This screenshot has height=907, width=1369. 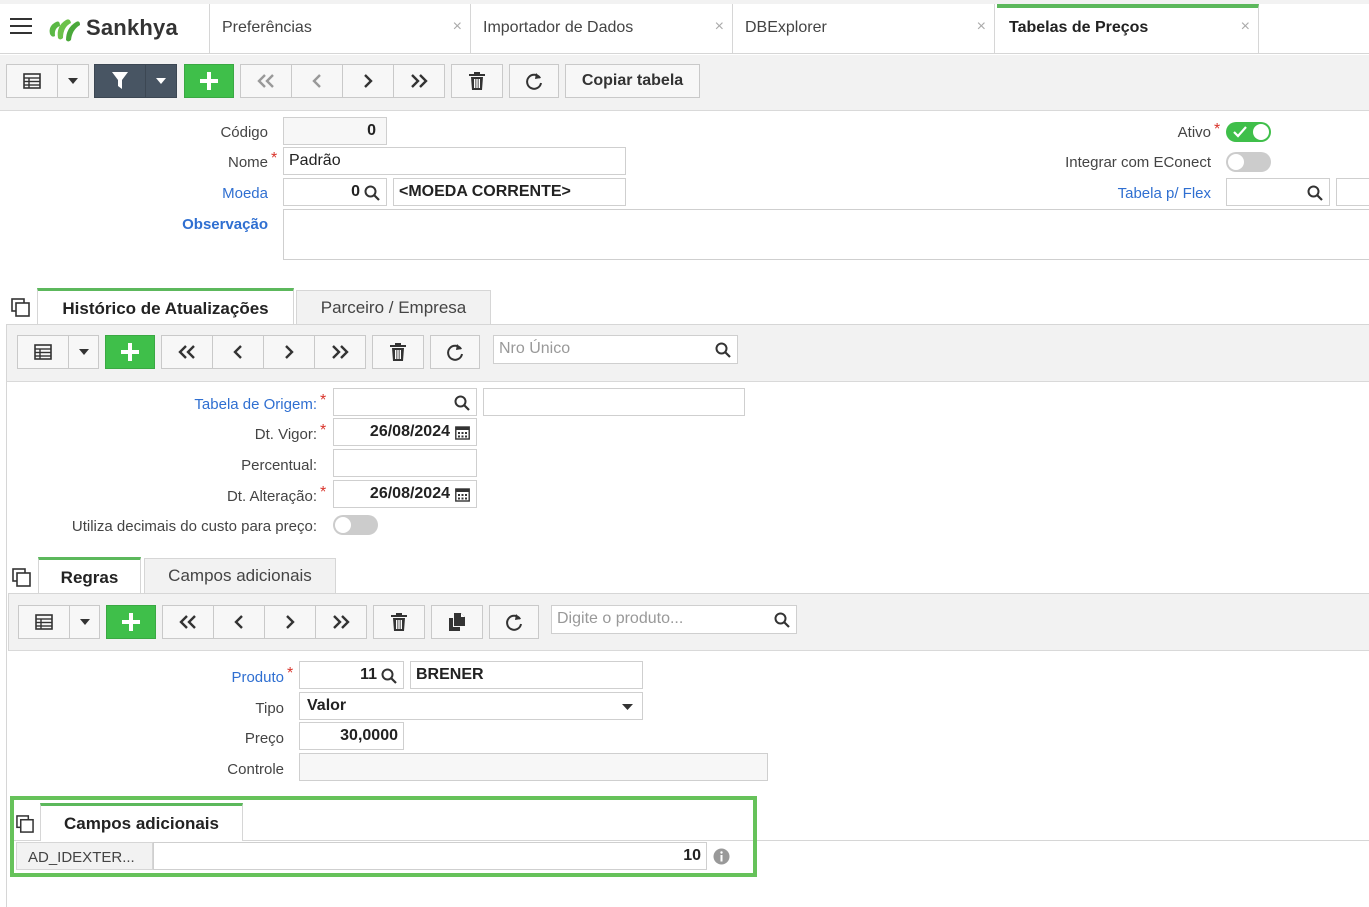 I want to click on filter-button, so click(x=120, y=81).